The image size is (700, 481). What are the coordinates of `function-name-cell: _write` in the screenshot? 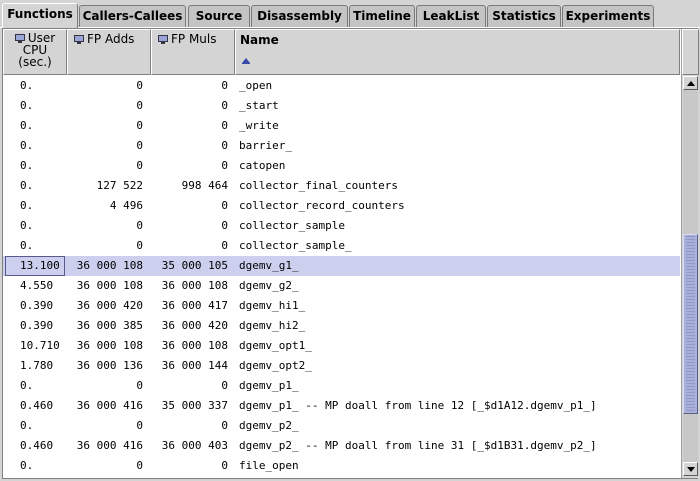 It's located at (259, 125).